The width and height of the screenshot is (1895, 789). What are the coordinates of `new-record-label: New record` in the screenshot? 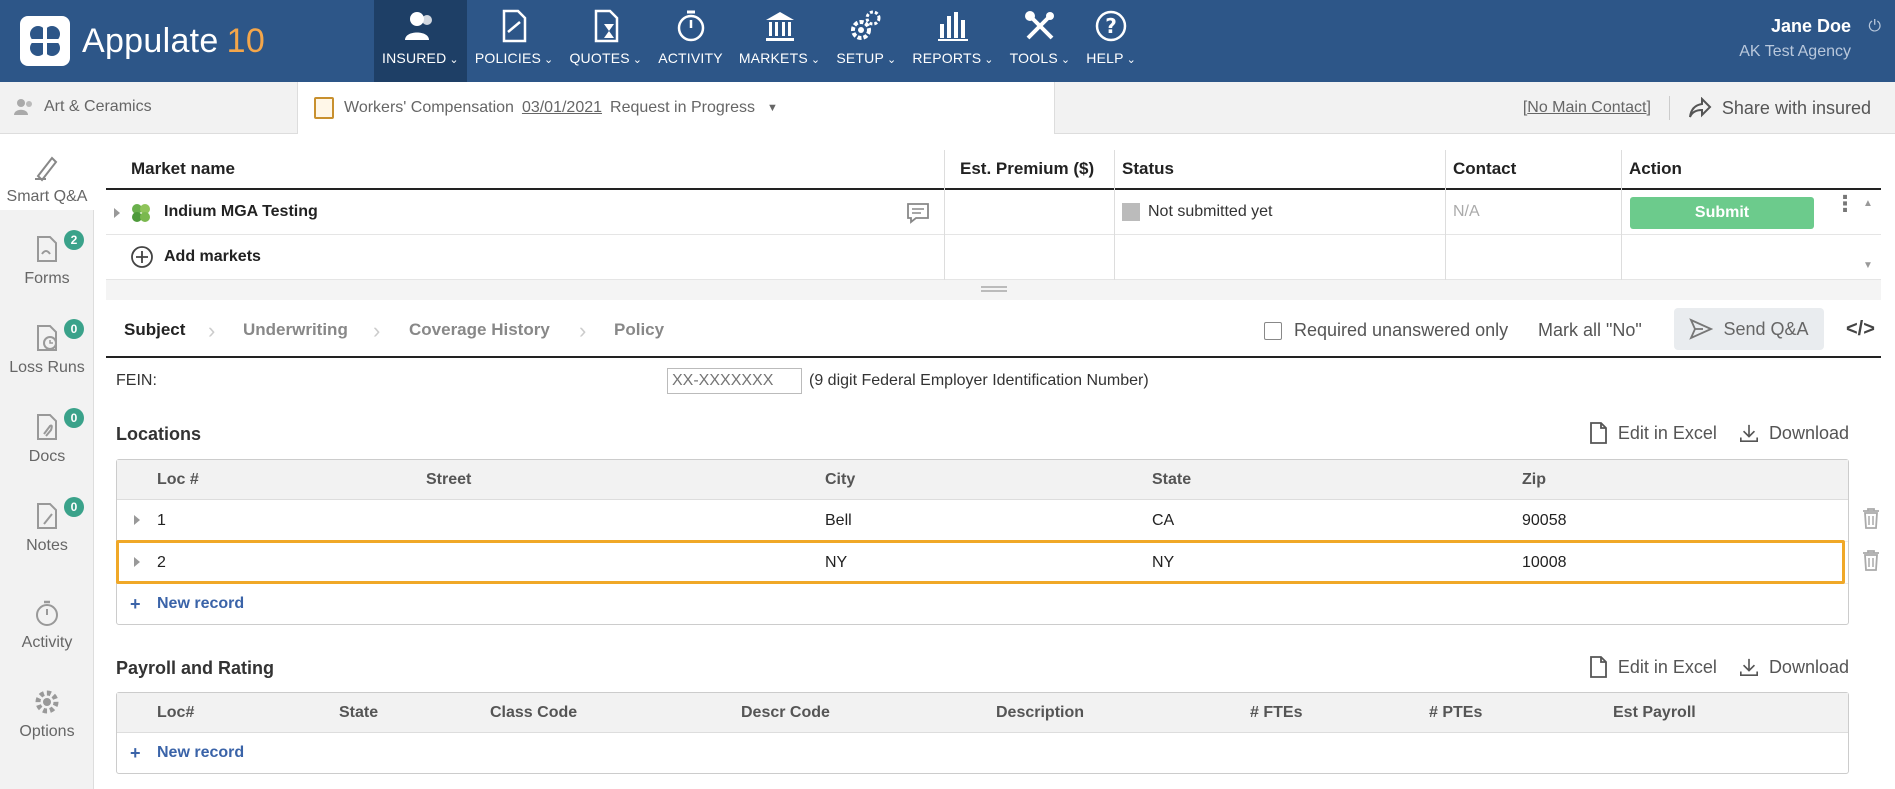 It's located at (201, 603).